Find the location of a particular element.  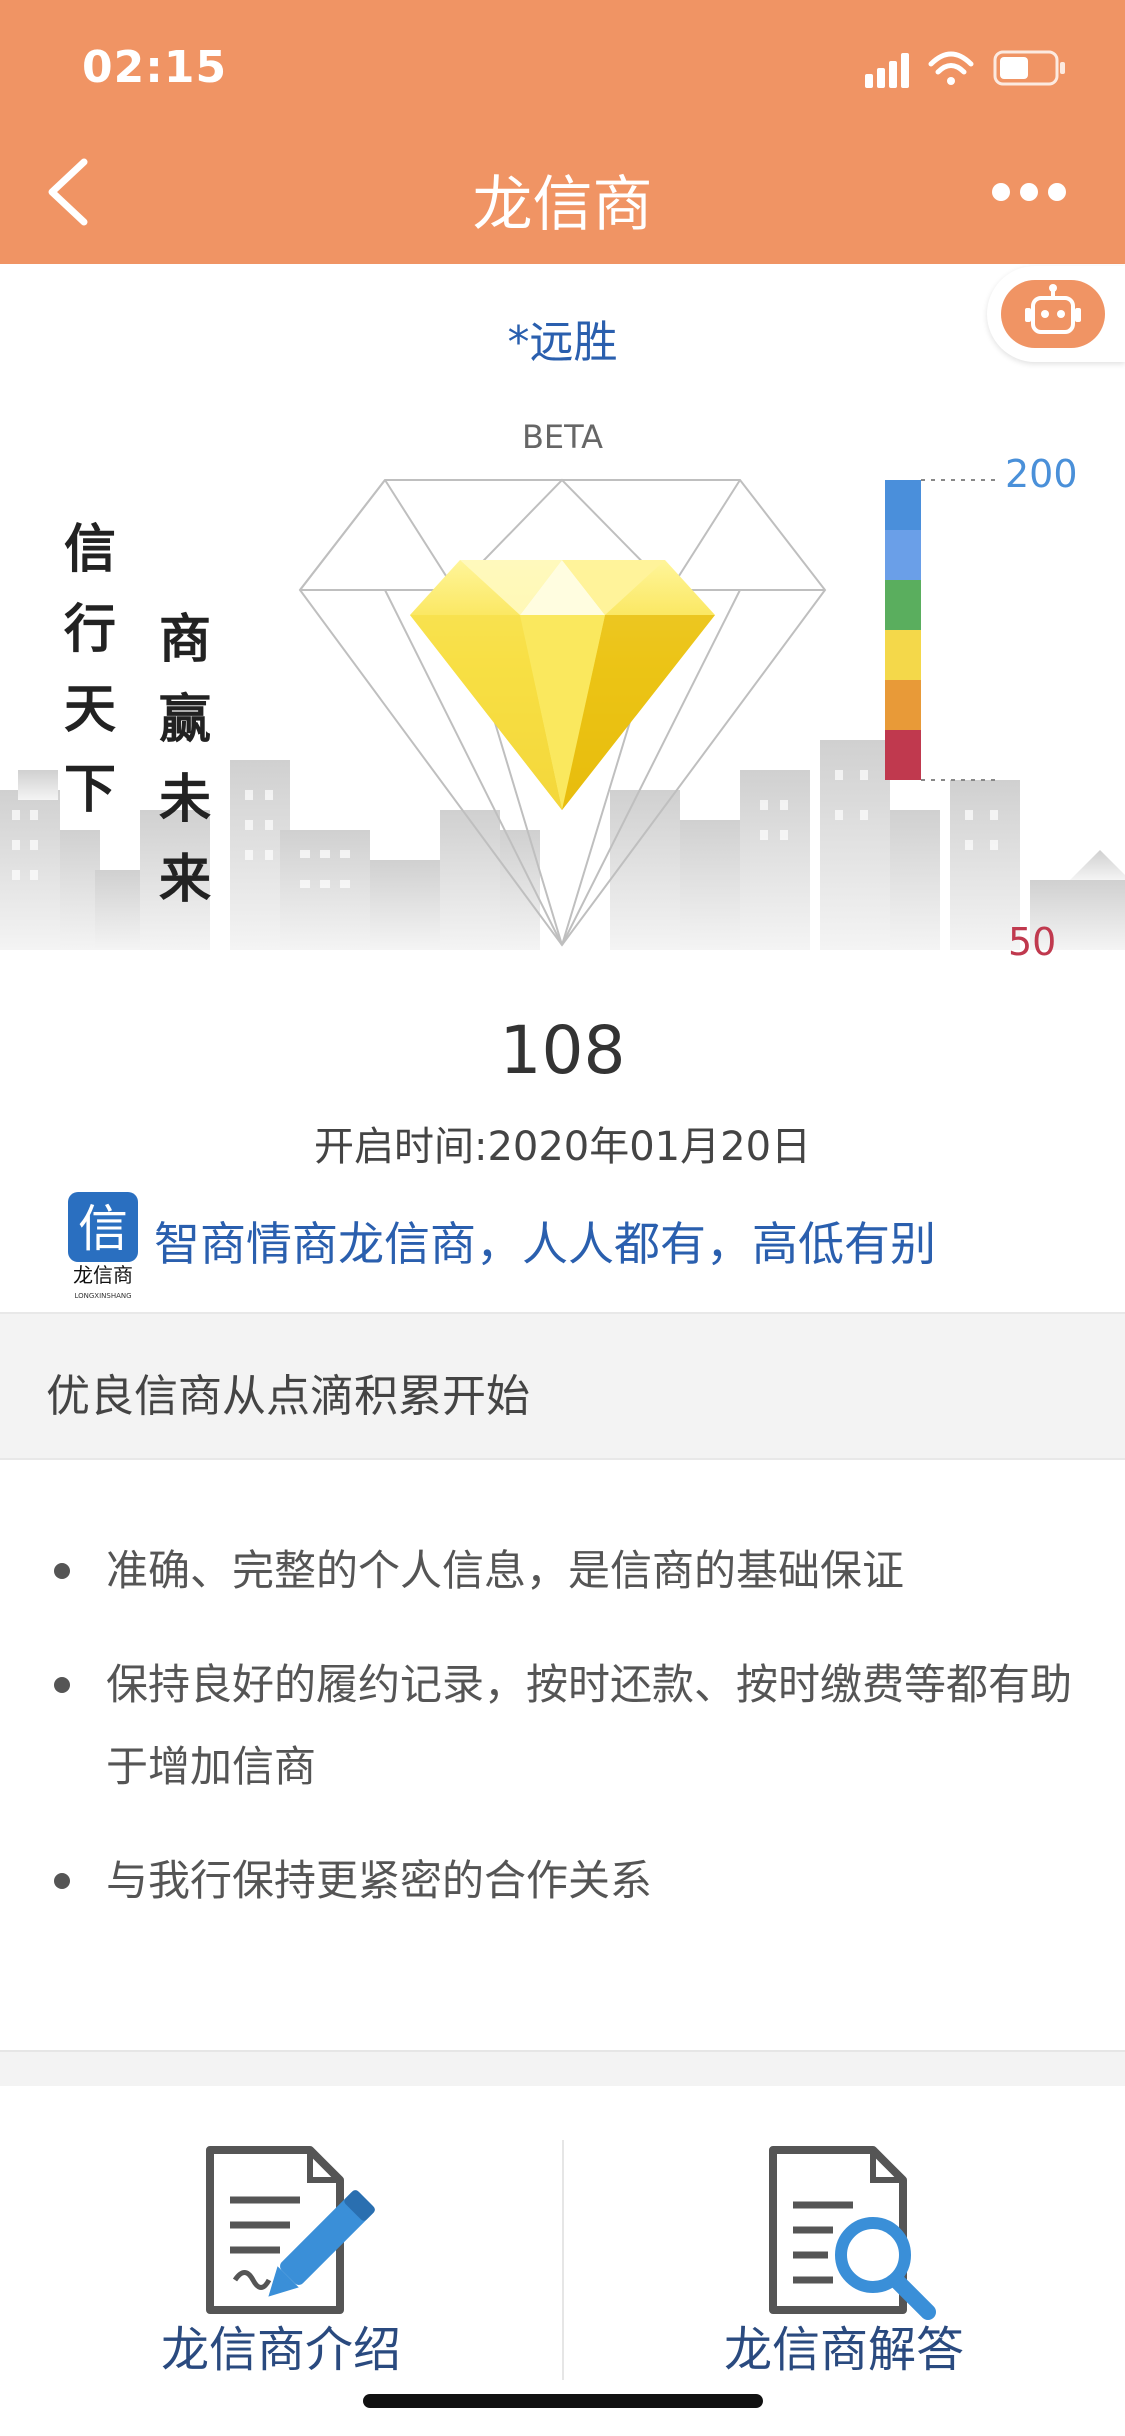

beta-label: BETA is located at coordinates (562, 437).